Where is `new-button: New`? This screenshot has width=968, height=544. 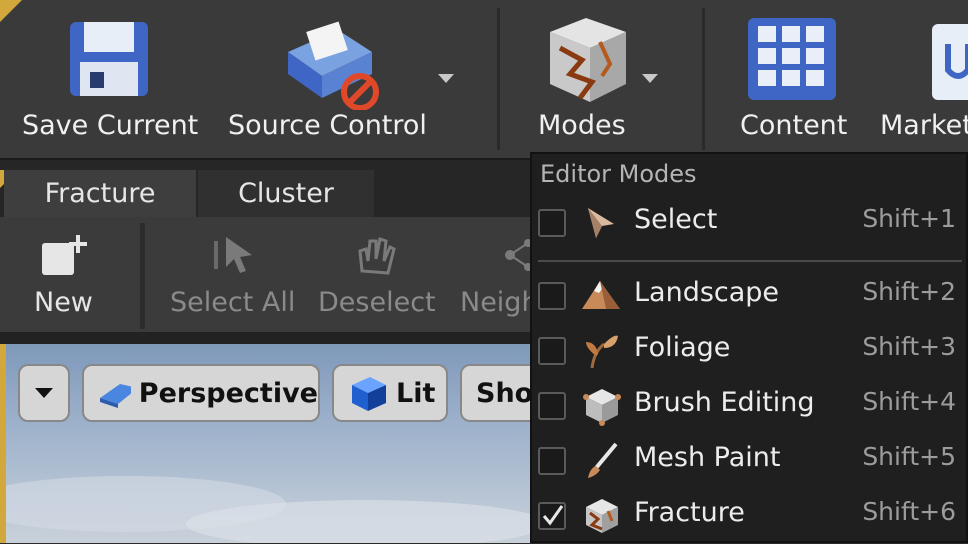 new-button: New is located at coordinates (70, 274).